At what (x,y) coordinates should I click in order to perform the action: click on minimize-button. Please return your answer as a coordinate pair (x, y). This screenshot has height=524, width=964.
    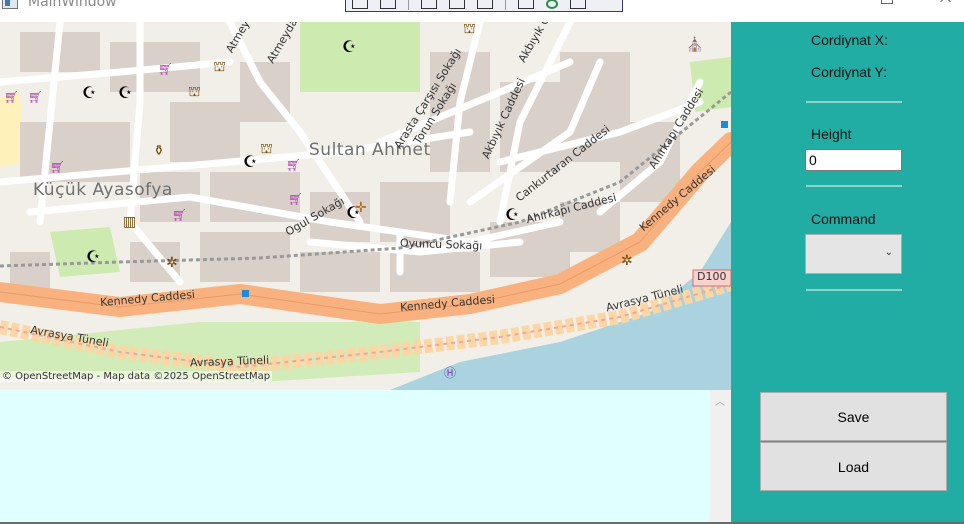
    Looking at the image, I should click on (828, 8).